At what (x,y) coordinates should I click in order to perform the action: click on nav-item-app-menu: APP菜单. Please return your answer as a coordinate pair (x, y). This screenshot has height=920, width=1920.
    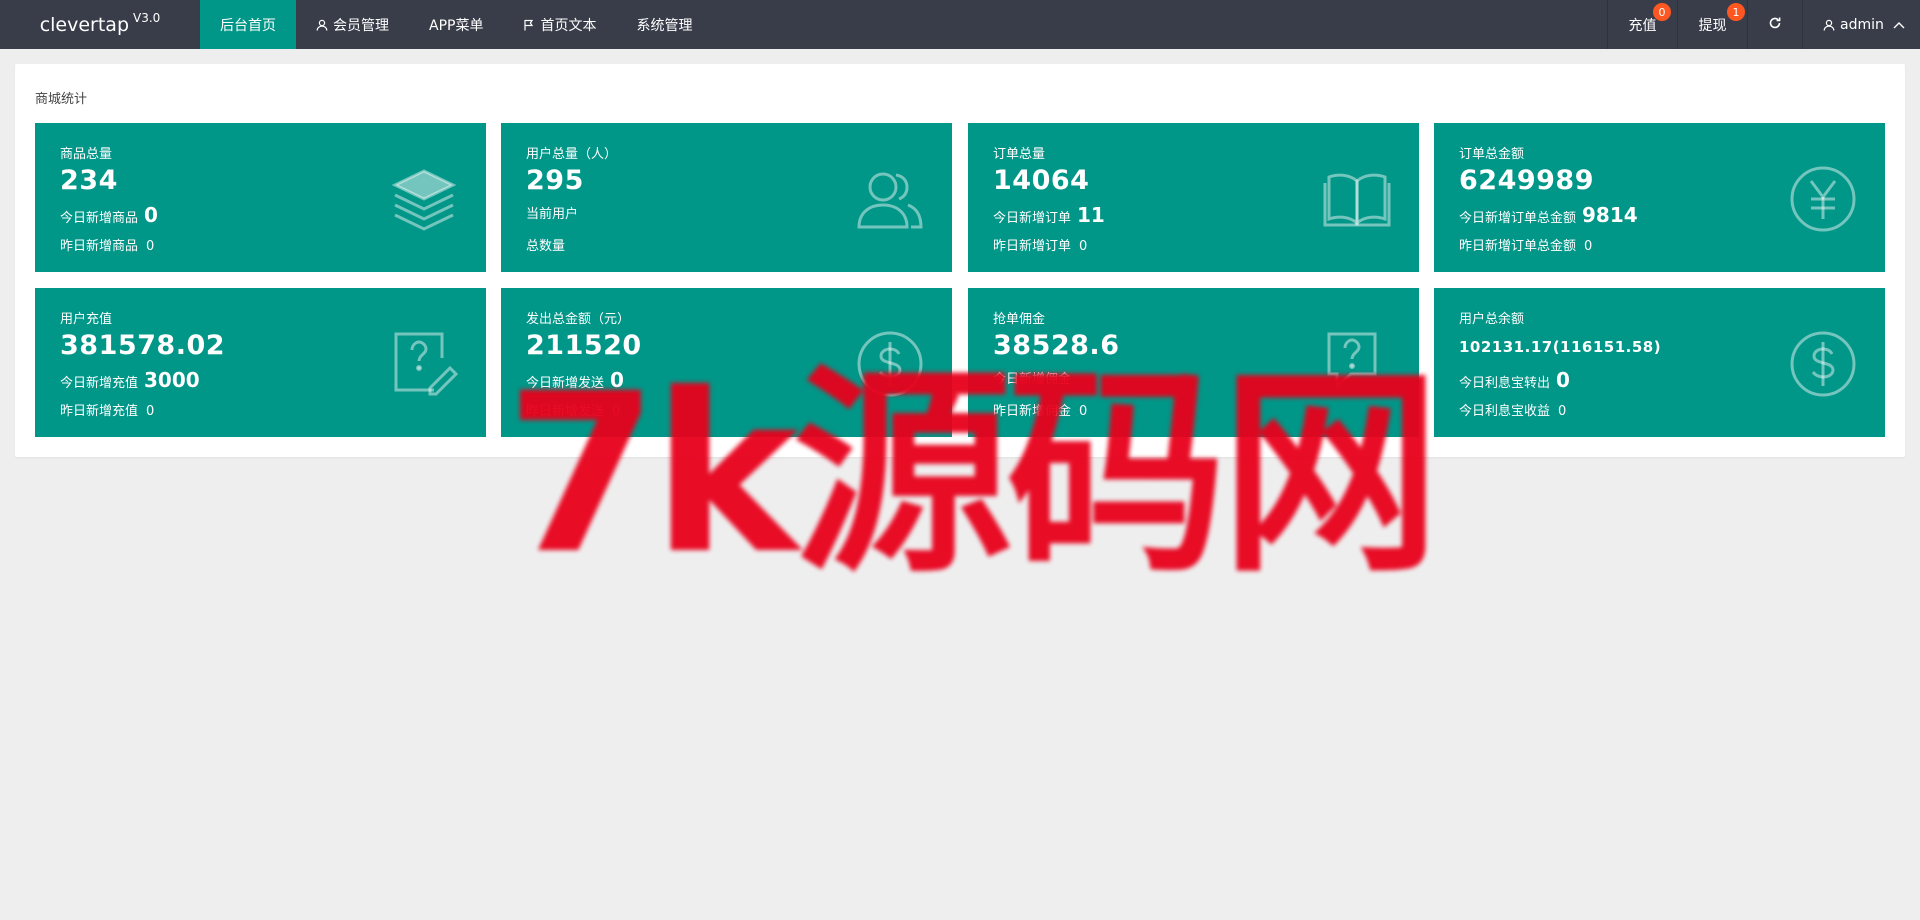
    Looking at the image, I should click on (456, 24).